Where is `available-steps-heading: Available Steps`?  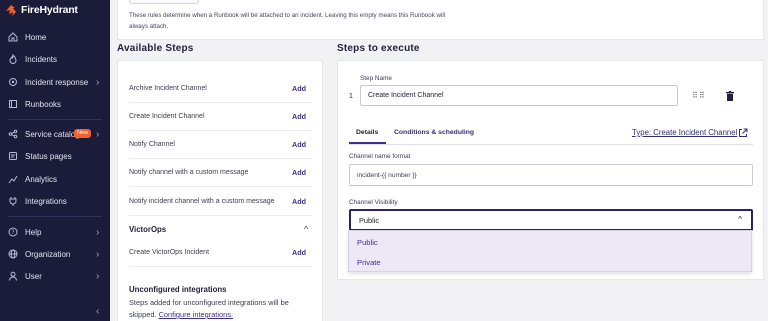
available-steps-heading: Available Steps is located at coordinates (155, 48).